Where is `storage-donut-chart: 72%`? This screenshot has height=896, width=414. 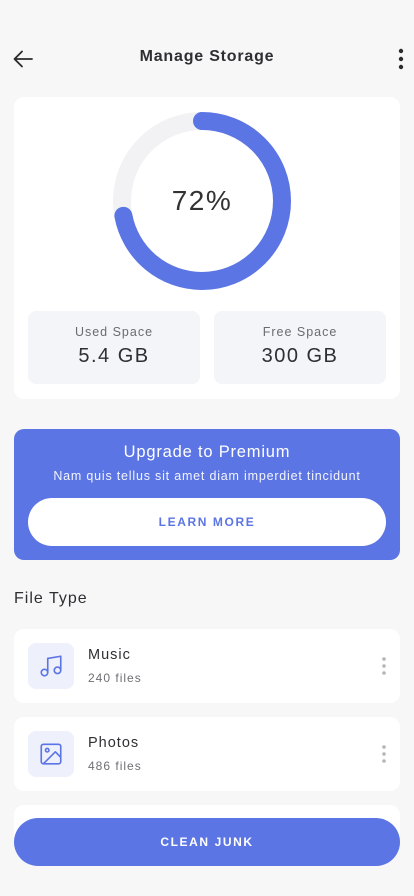
storage-donut-chart: 72% is located at coordinates (202, 201).